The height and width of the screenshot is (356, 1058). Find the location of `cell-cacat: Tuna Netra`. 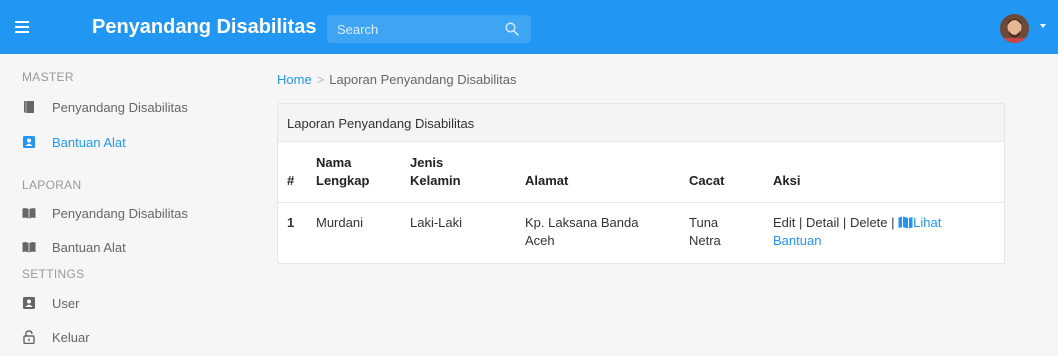

cell-cacat: Tuna Netra is located at coordinates (705, 231).